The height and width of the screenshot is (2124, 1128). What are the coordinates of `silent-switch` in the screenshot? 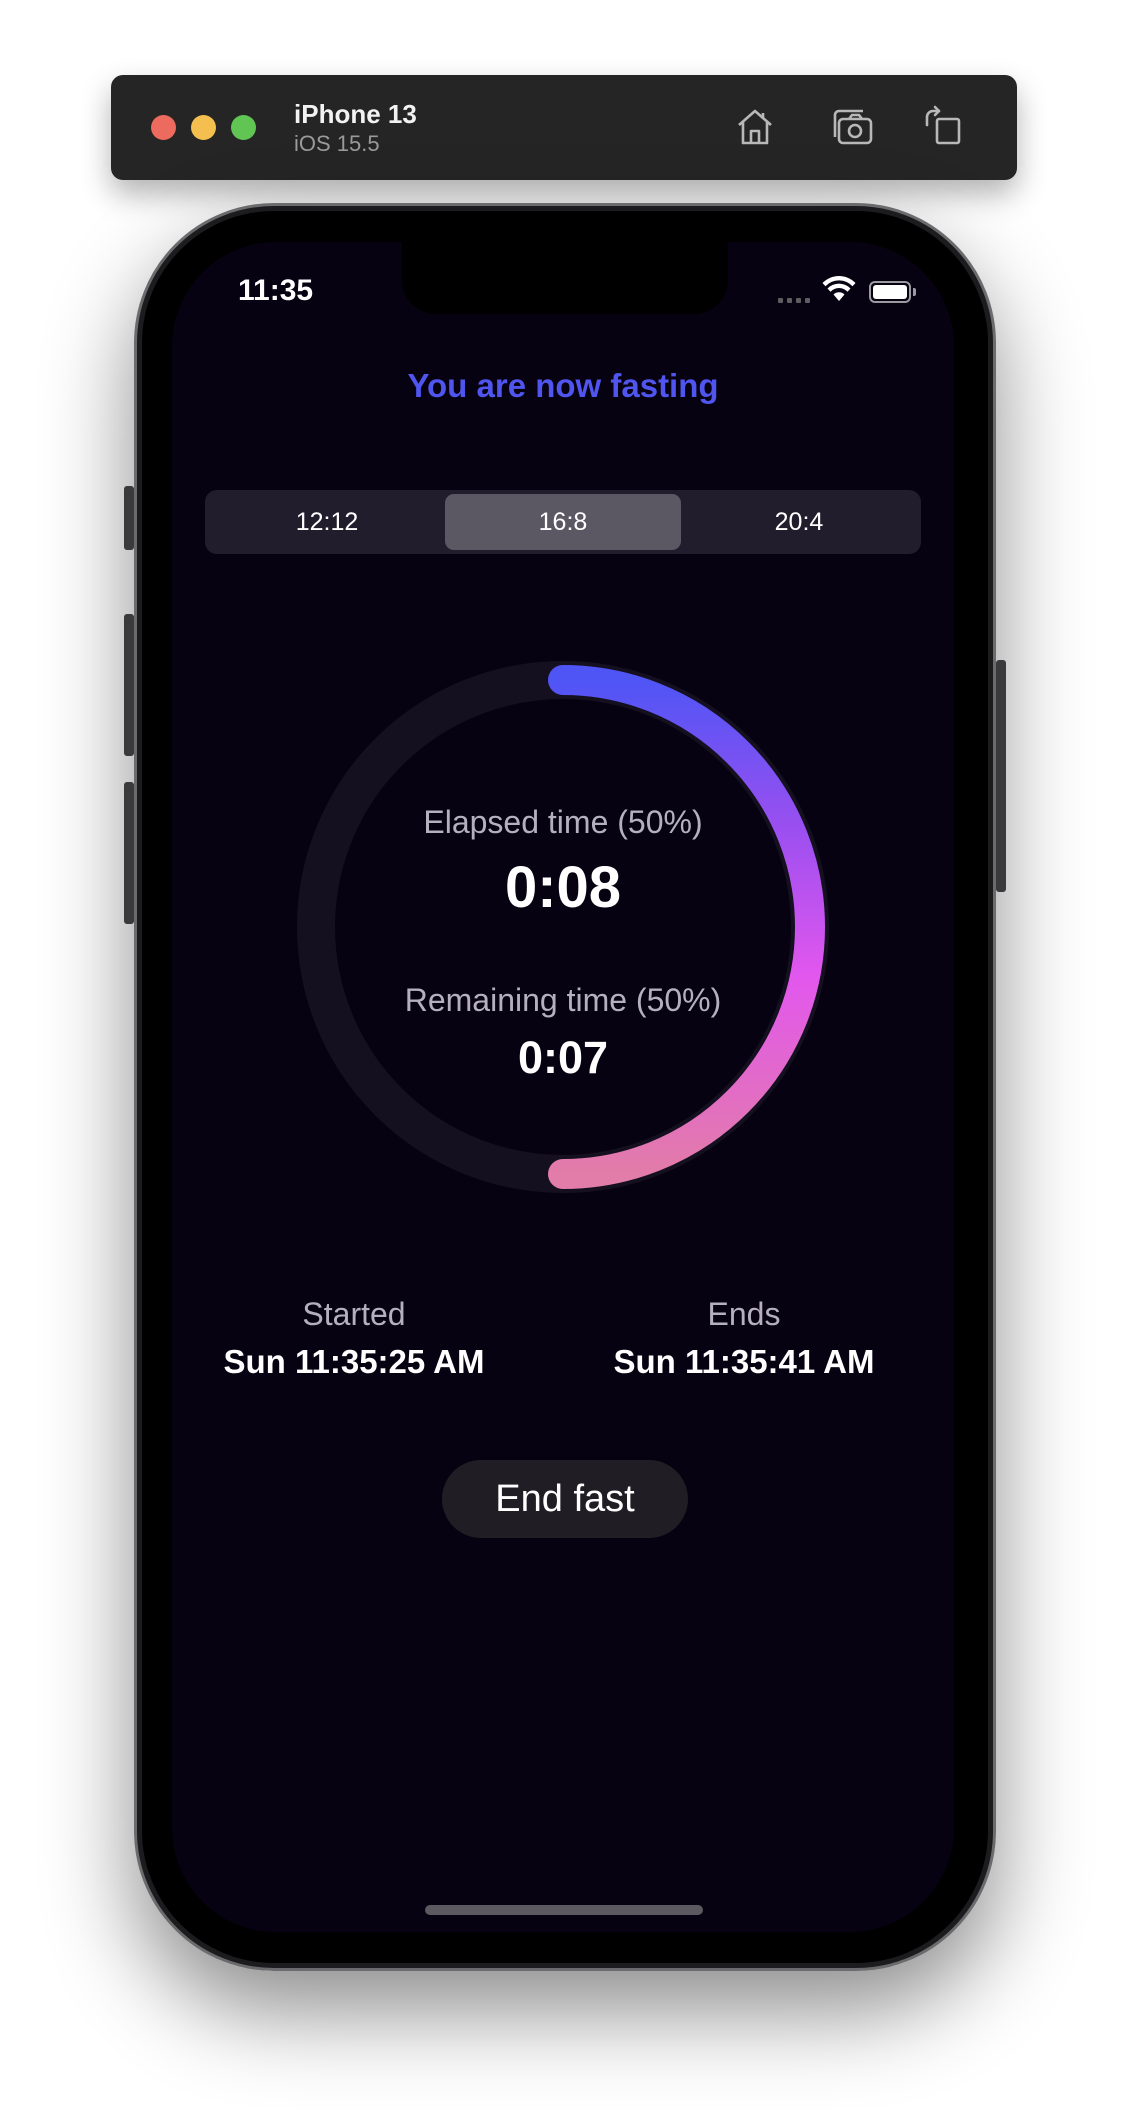 It's located at (129, 518).